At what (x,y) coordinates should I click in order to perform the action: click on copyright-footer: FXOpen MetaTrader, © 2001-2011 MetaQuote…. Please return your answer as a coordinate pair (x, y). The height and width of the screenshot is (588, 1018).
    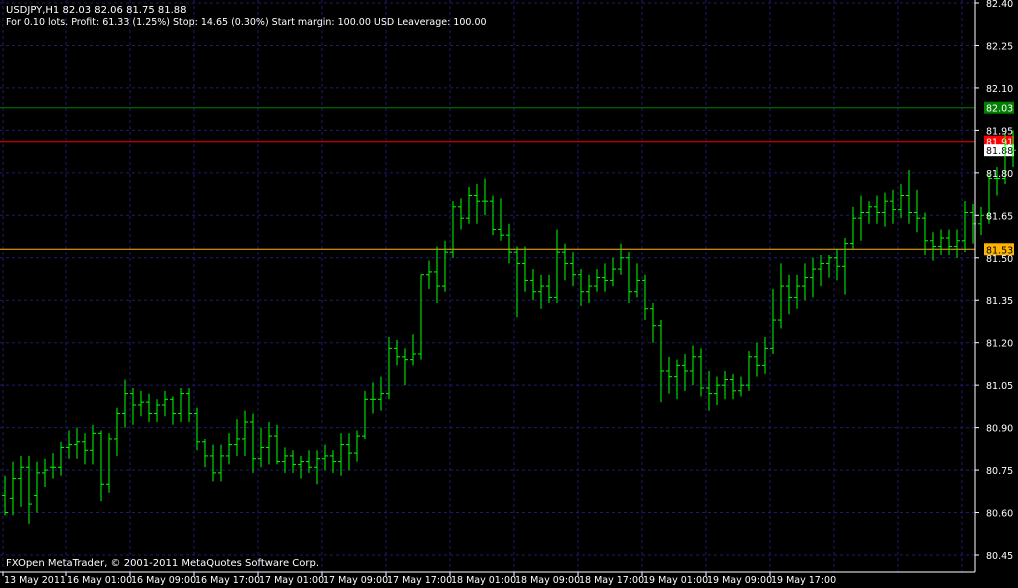
    Looking at the image, I should click on (162, 563).